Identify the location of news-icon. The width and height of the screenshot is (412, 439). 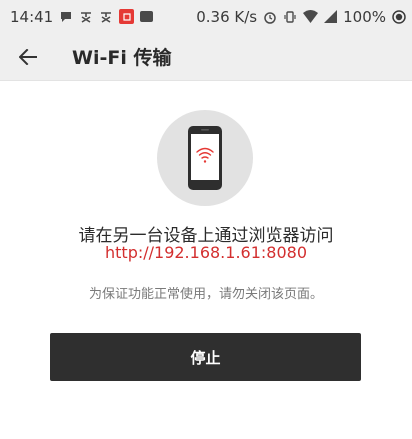
(127, 16).